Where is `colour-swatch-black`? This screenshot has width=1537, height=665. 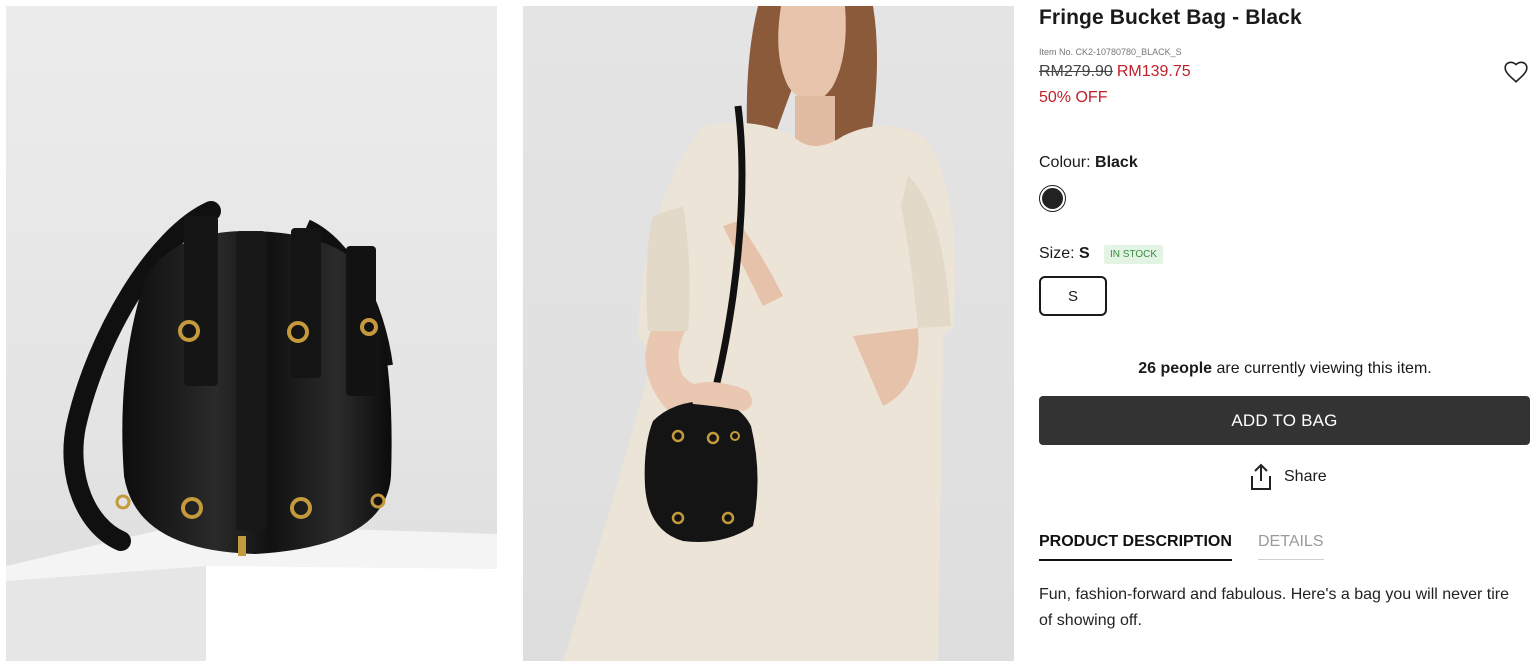
colour-swatch-black is located at coordinates (1052, 198).